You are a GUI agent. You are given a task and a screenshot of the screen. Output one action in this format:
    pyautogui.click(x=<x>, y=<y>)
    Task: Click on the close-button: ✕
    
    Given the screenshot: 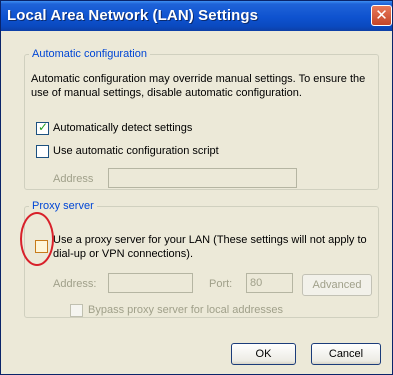 What is the action you would take?
    pyautogui.click(x=381, y=15)
    